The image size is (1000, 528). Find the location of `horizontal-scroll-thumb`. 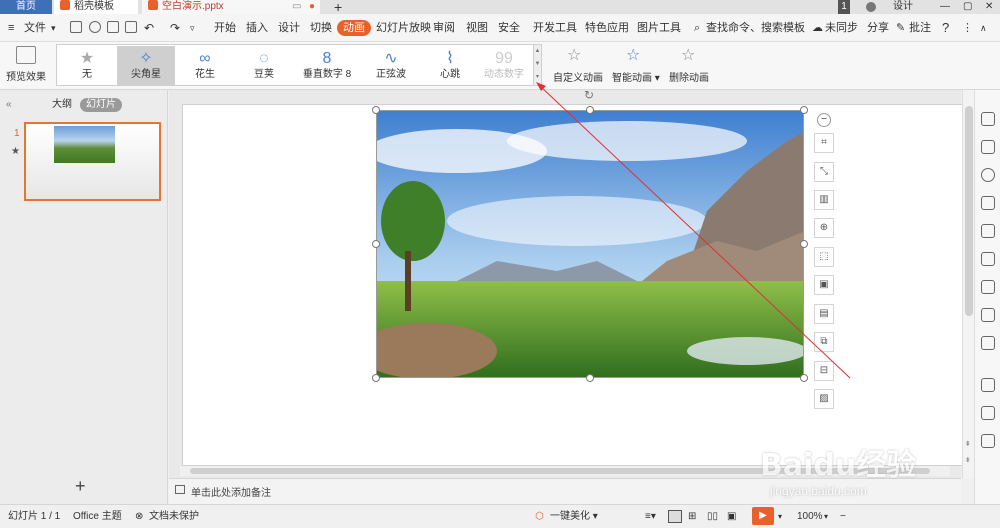

horizontal-scroll-thumb is located at coordinates (560, 471).